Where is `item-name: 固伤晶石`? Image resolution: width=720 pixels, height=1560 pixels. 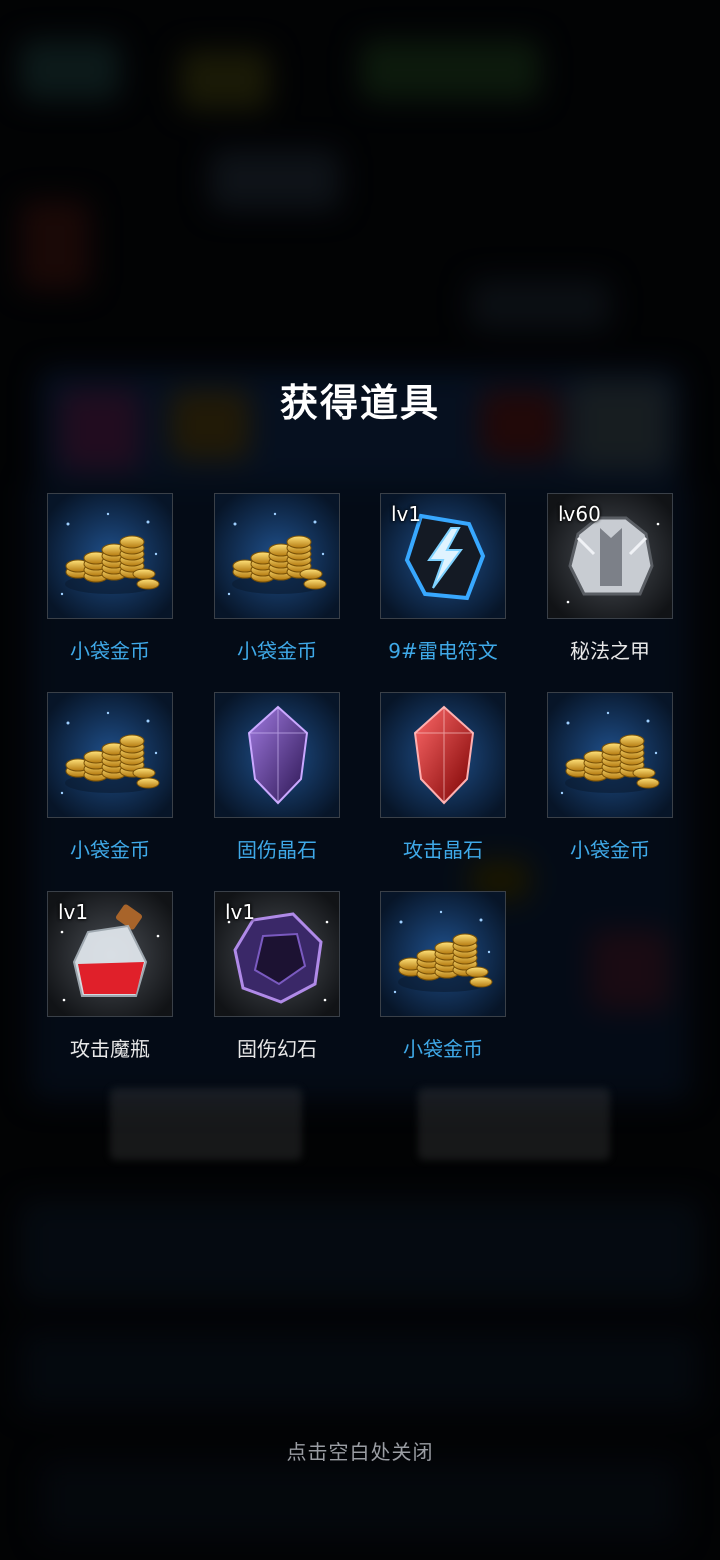 item-name: 固伤晶石 is located at coordinates (277, 850).